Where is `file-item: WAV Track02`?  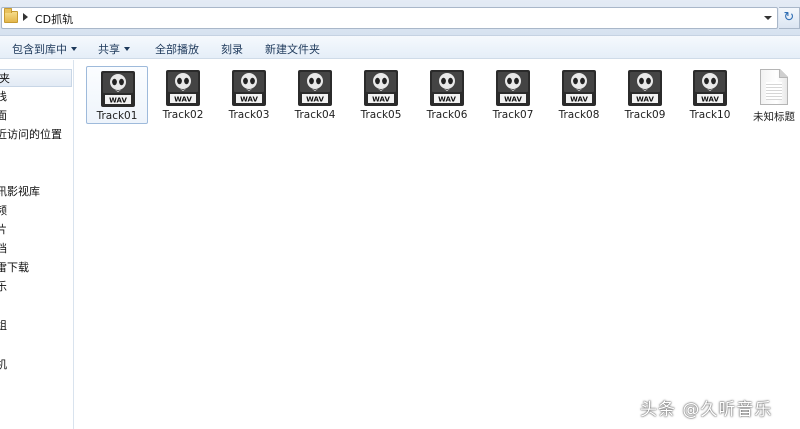
file-item: WAV Track02 is located at coordinates (183, 95).